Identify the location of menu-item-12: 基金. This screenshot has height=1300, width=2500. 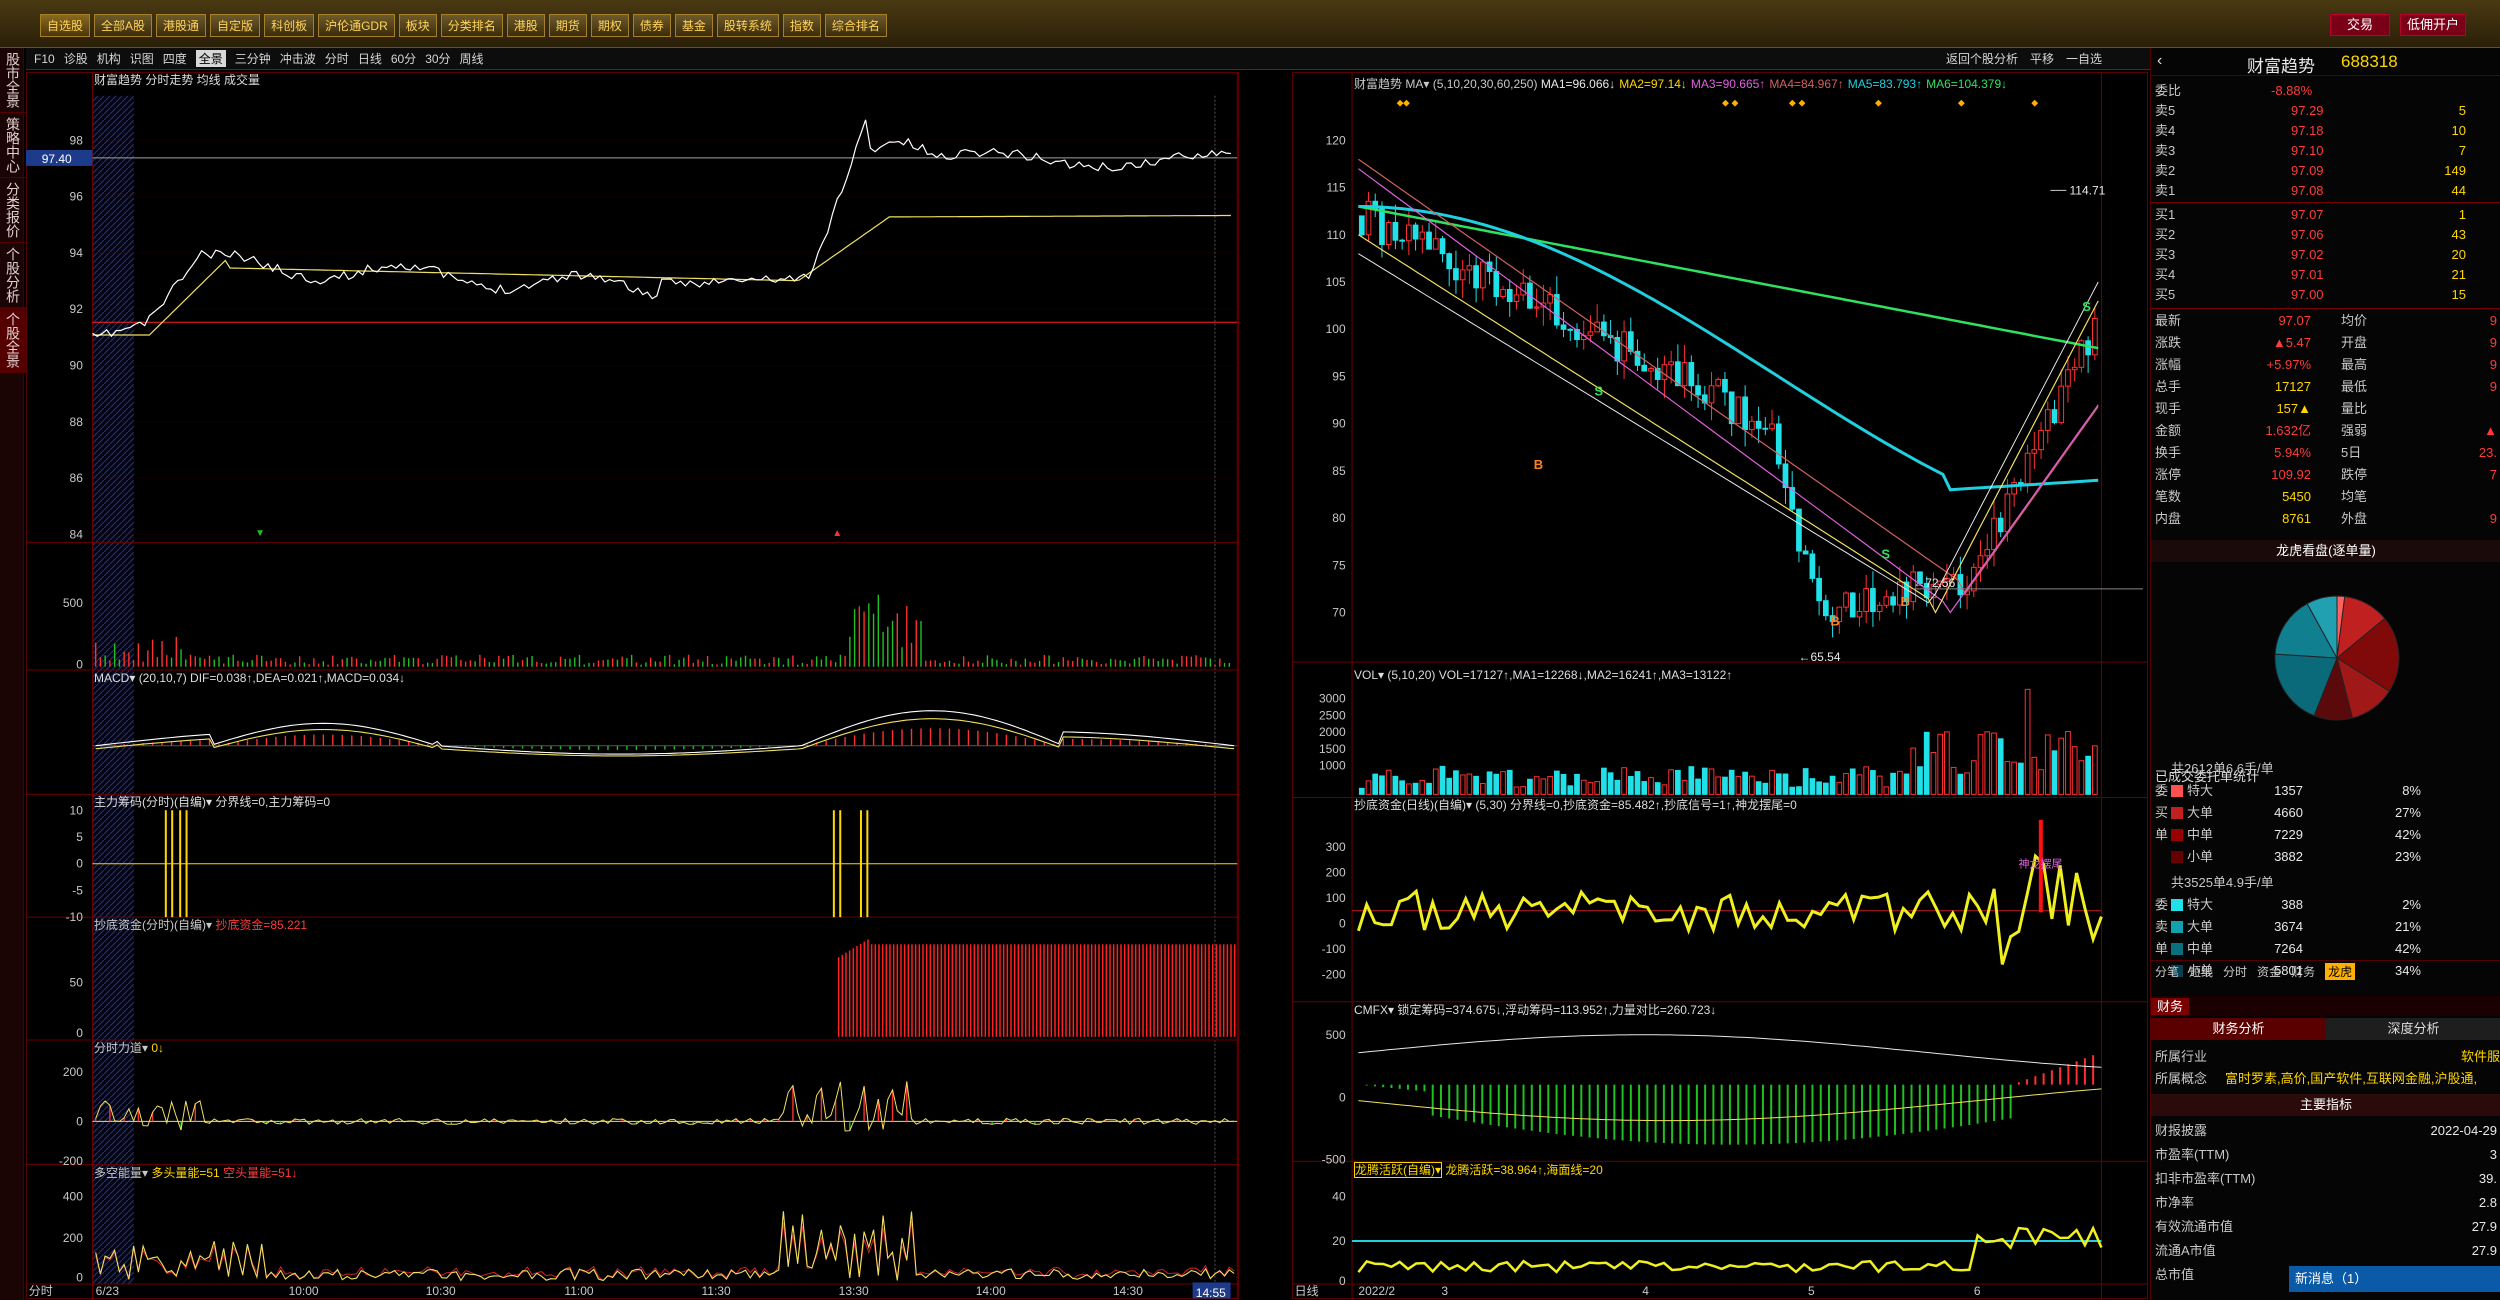
(693, 25).